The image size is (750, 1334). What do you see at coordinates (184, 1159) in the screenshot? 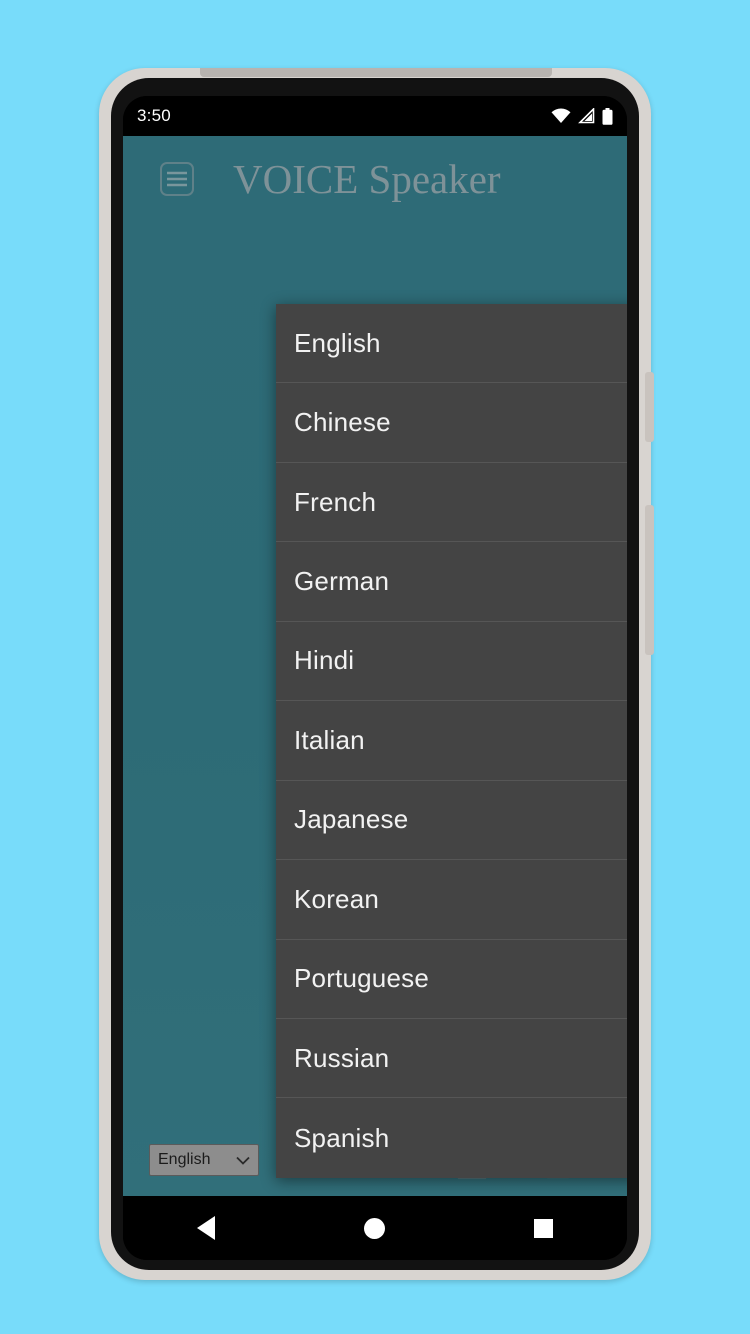
I see `language-dropdown-value: English` at bounding box center [184, 1159].